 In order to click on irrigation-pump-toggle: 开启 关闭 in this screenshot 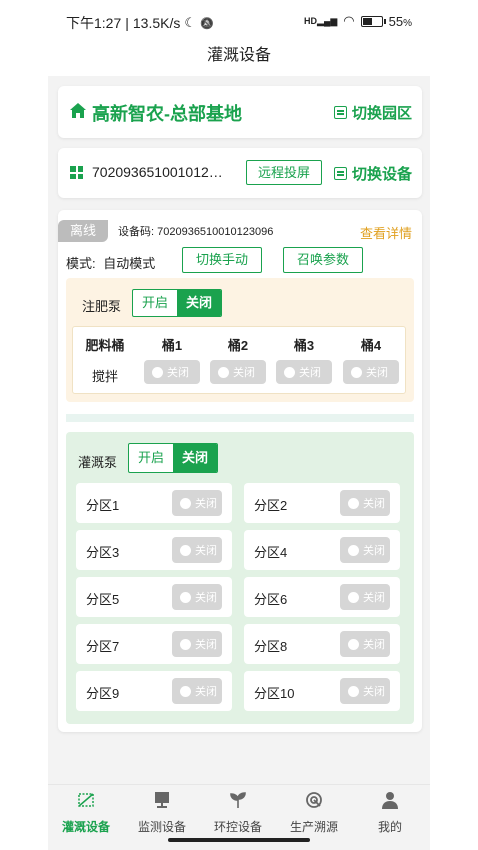, I will do `click(173, 458)`.